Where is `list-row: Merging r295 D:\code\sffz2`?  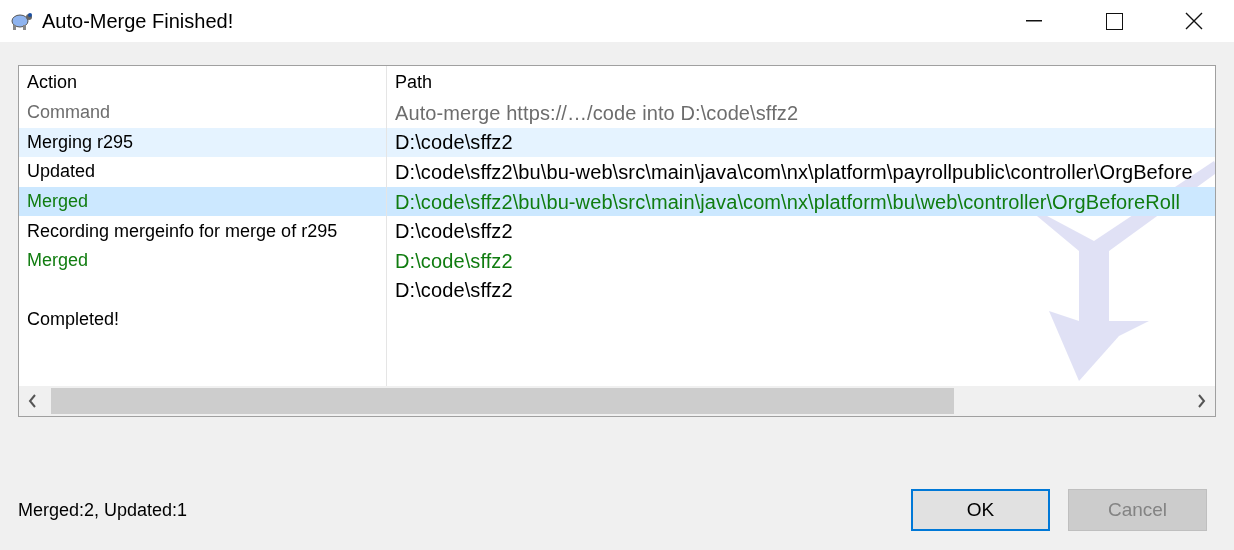 list-row: Merging r295 D:\code\sffz2 is located at coordinates (617, 142).